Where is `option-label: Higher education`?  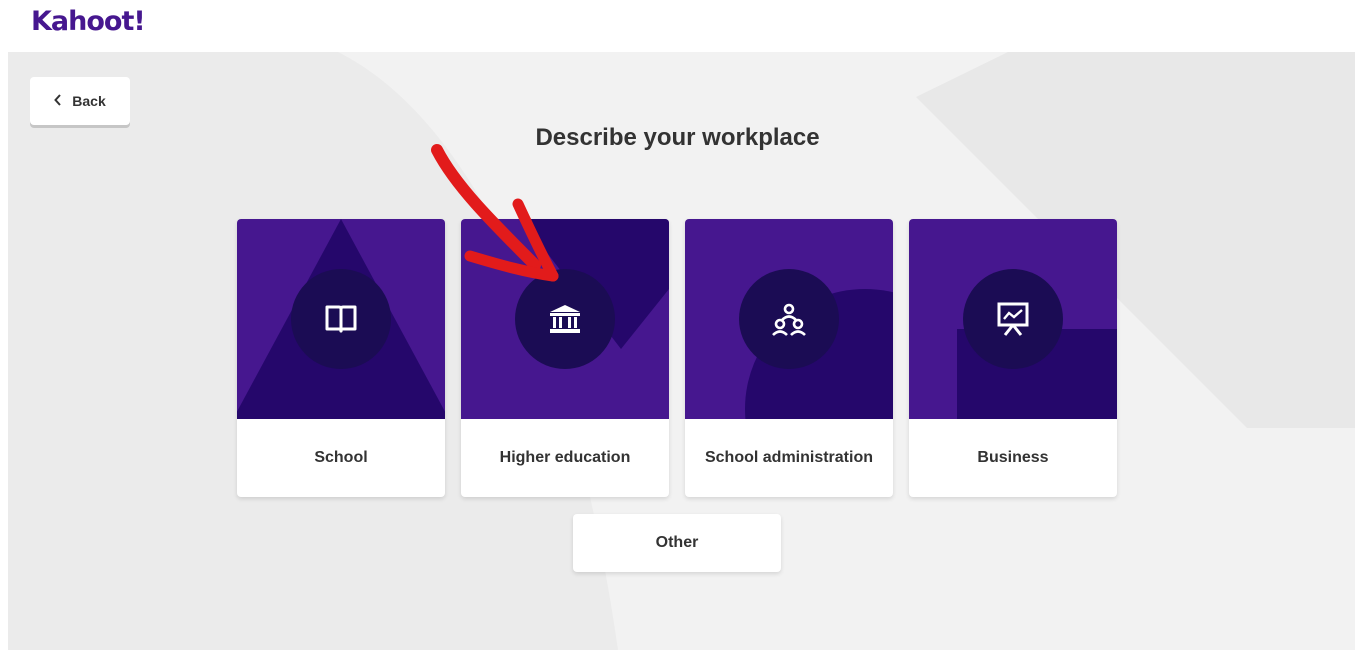
option-label: Higher education is located at coordinates (565, 457).